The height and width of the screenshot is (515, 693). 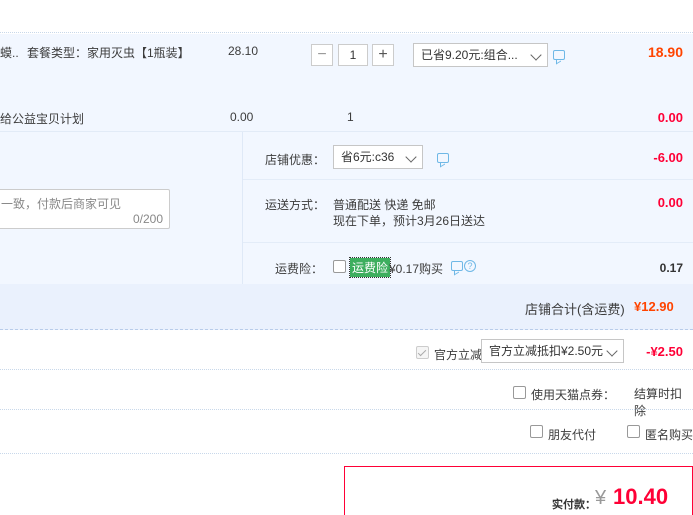 What do you see at coordinates (416, 269) in the screenshot?
I see `insurance-price: ¥0.17购买` at bounding box center [416, 269].